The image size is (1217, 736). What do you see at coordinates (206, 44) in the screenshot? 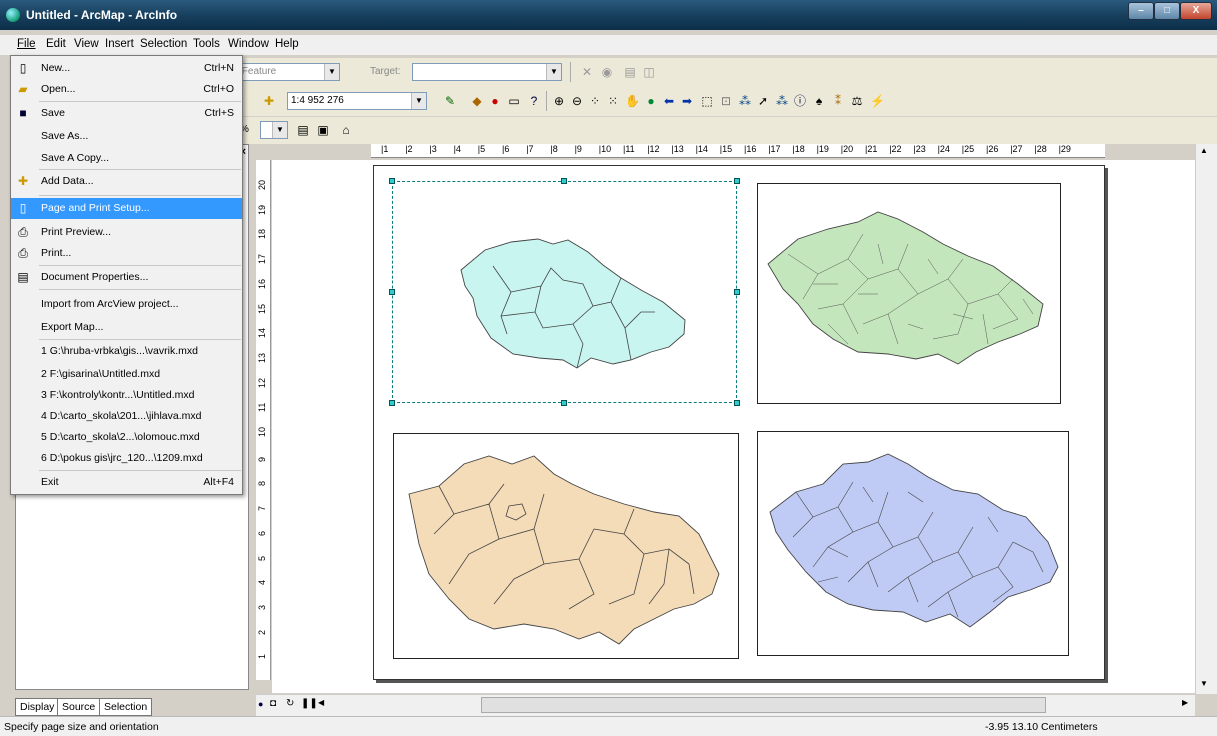
I see `menu-tools: Tools` at bounding box center [206, 44].